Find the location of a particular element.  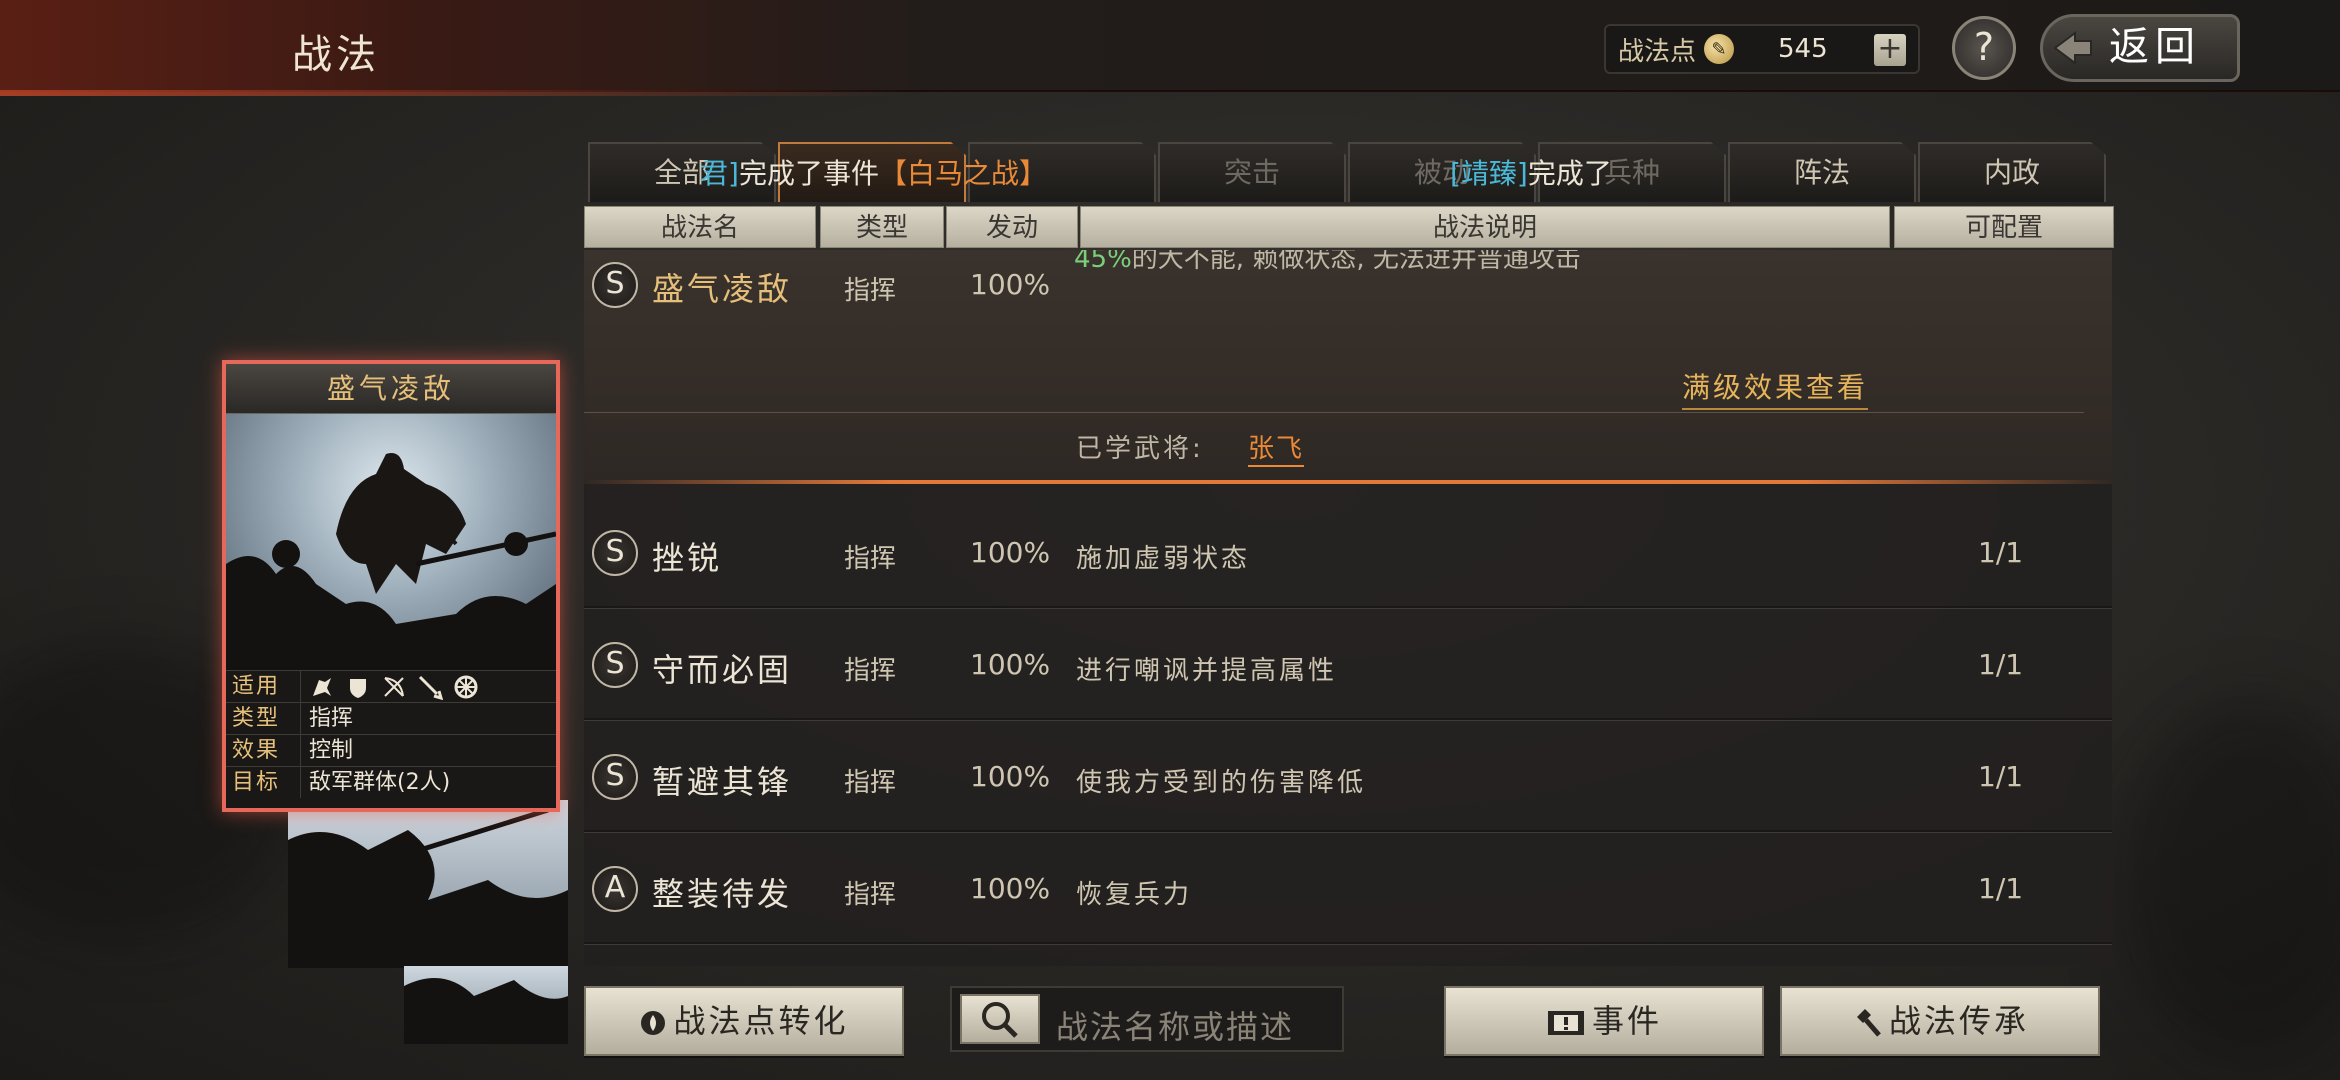

grade-badge: A is located at coordinates (615, 889).